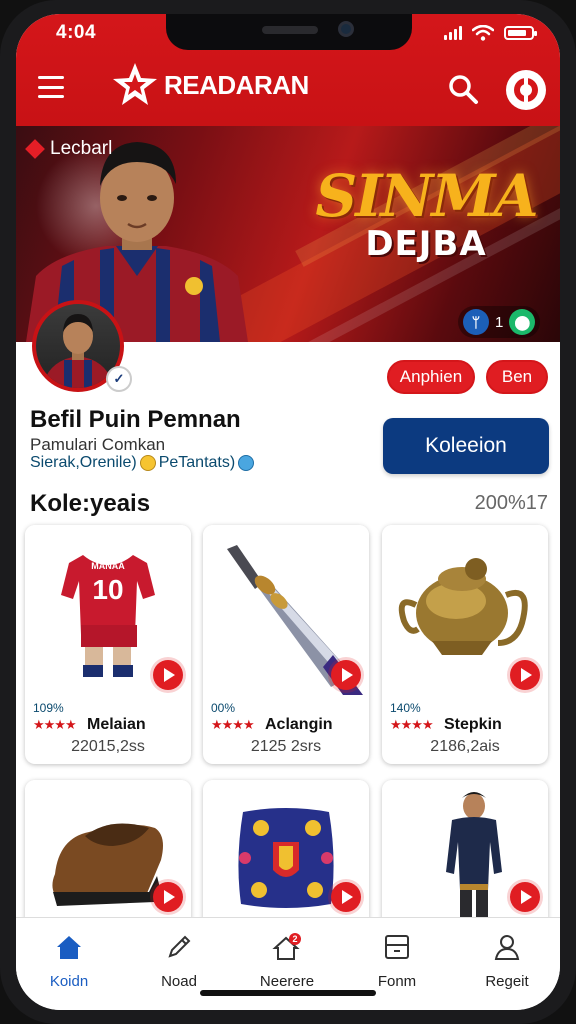 The height and width of the screenshot is (1024, 576). Describe the element at coordinates (179, 946) in the screenshot. I see `pen-icon` at that location.